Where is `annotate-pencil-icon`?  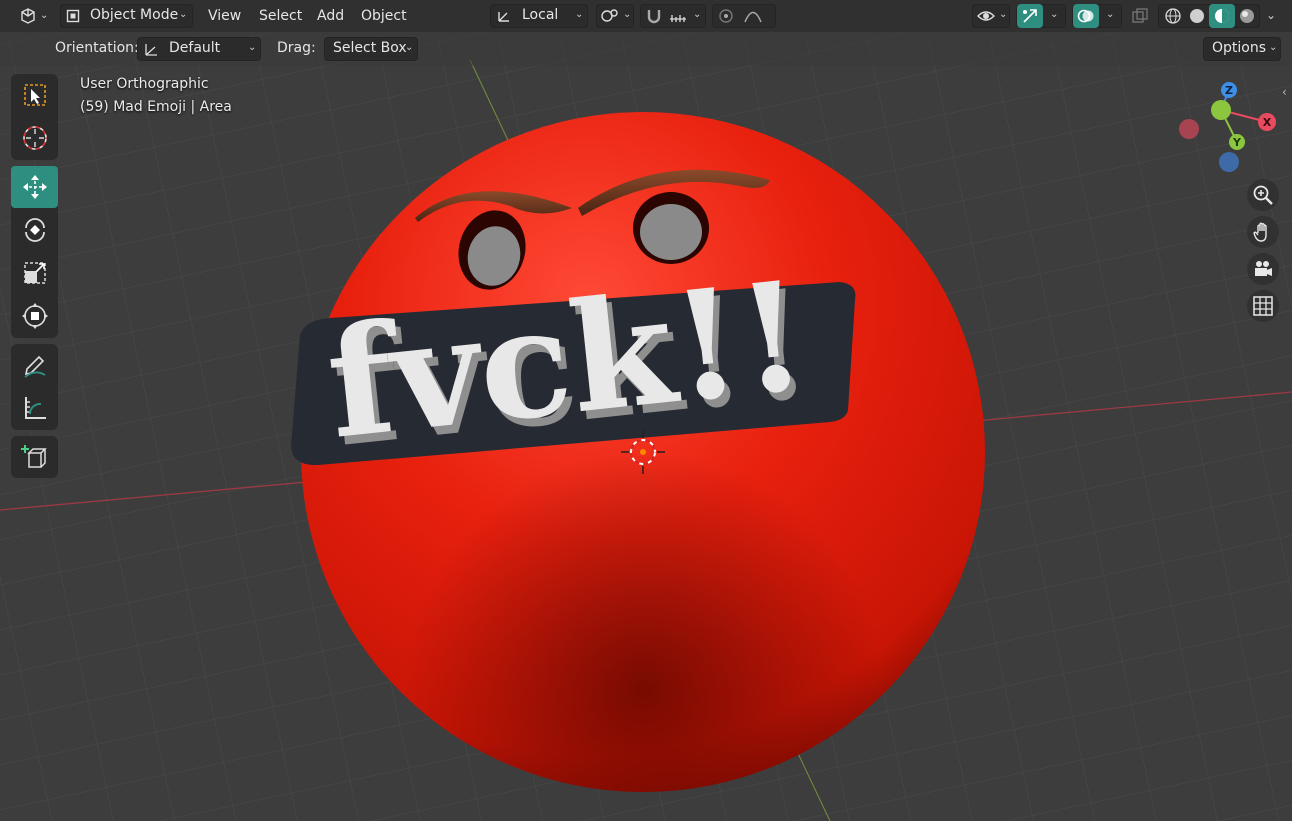 annotate-pencil-icon is located at coordinates (35, 365).